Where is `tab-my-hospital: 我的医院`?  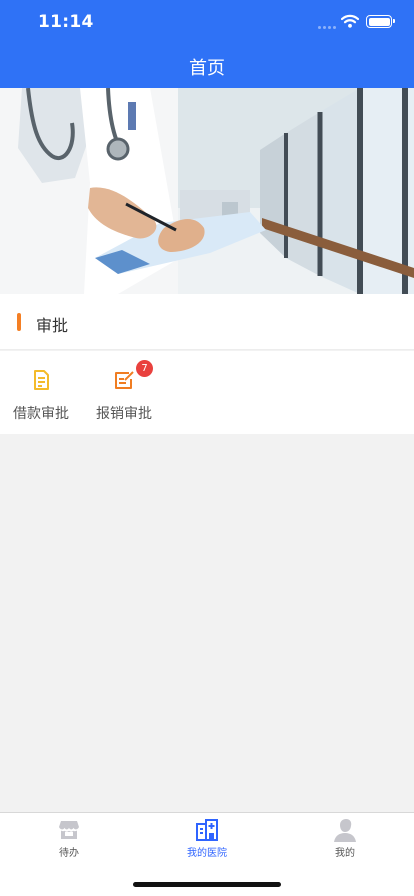
tab-my-hospital: 我的医院 is located at coordinates (207, 837).